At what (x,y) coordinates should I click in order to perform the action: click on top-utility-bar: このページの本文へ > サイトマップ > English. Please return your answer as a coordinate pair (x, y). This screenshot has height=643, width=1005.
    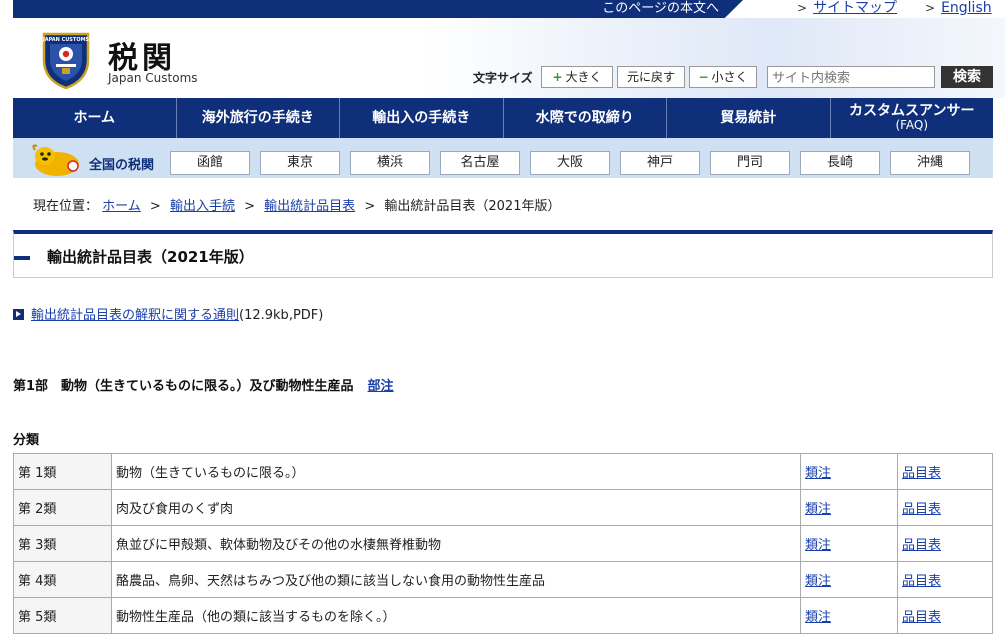
    Looking at the image, I should click on (502, 9).